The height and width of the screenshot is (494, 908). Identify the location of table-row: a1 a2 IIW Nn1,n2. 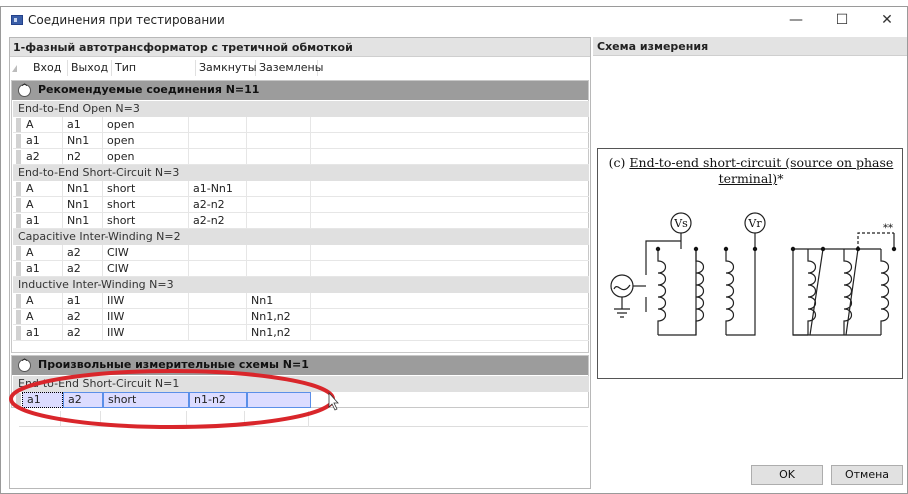
(301, 333).